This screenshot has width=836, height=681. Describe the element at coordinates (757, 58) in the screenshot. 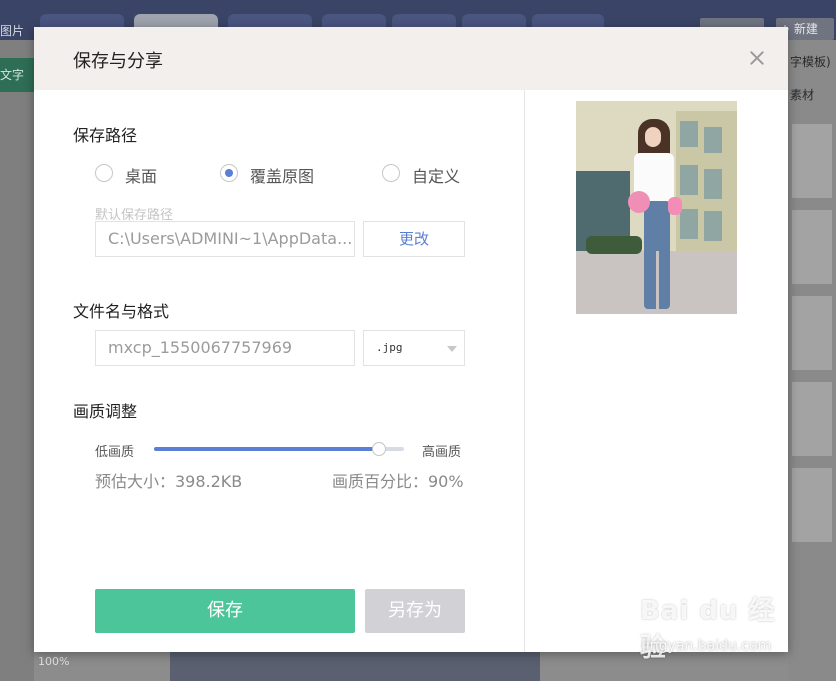

I see `close-icon` at that location.